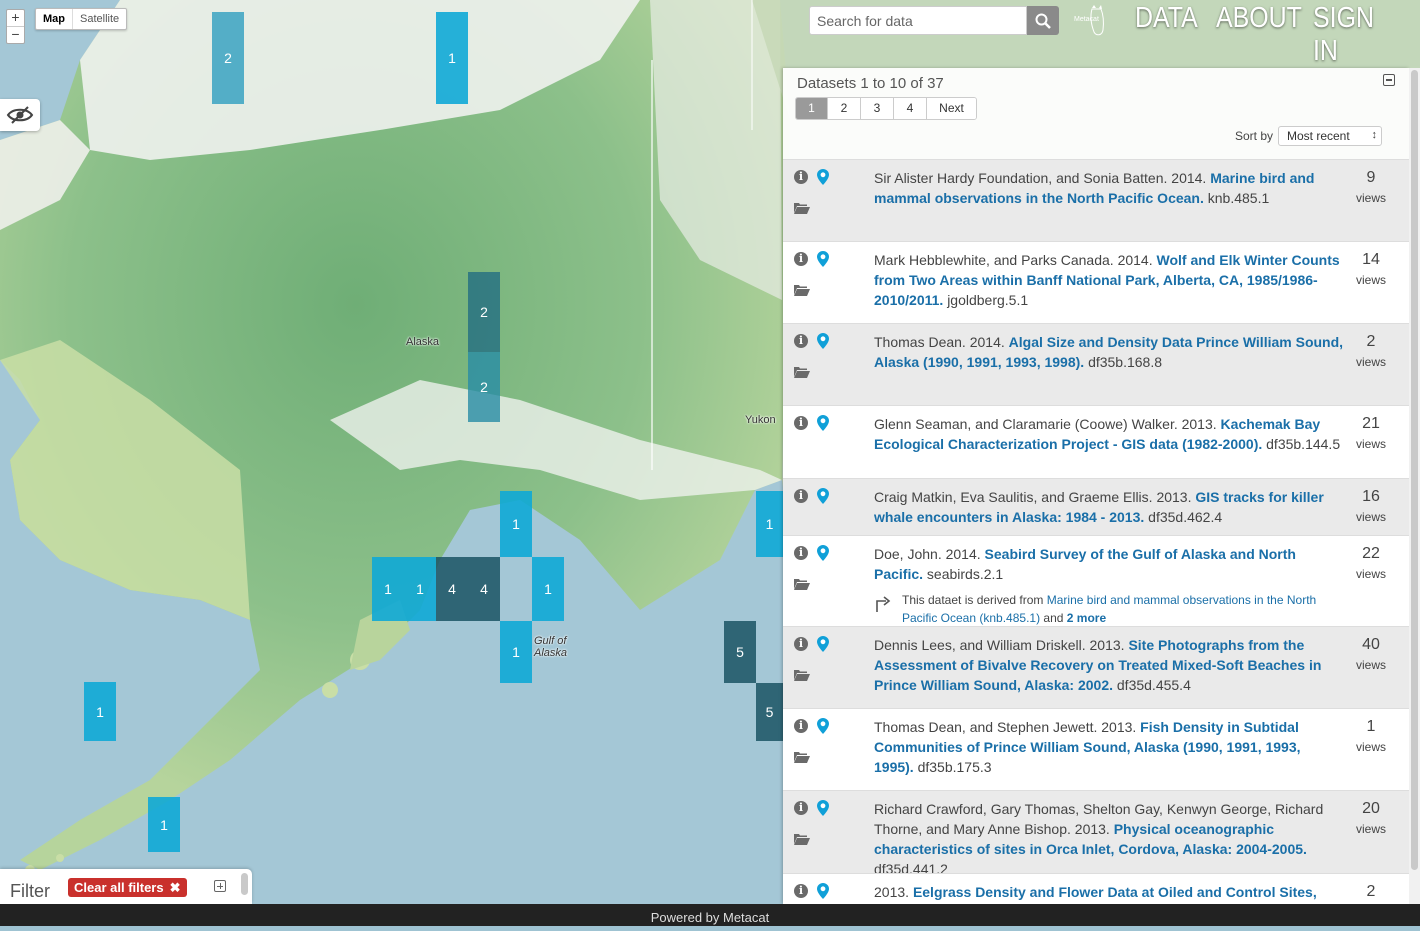  Describe the element at coordinates (119, 887) in the screenshot. I see `clear-all-filters-label: Clear all filters` at that location.